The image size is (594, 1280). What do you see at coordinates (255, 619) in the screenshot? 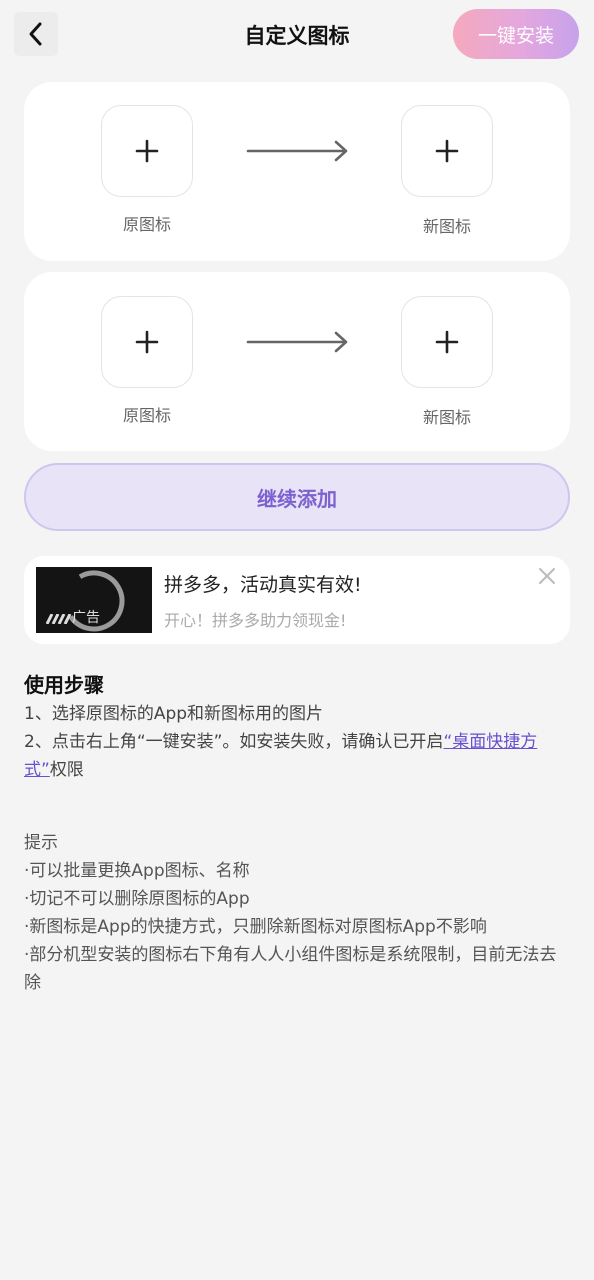
I see `ad-subtitle: 开心！拼多多助力领现金!` at bounding box center [255, 619].